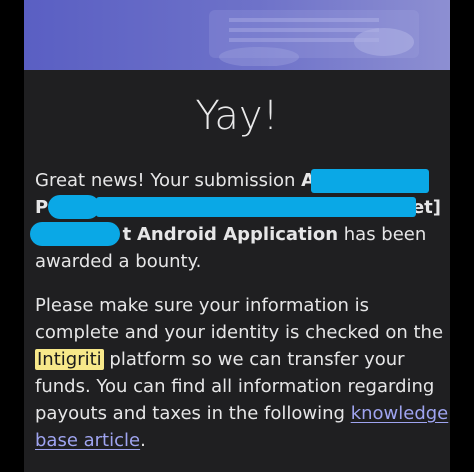 The width and height of the screenshot is (474, 472). Describe the element at coordinates (426, 207) in the screenshot. I see `submission-title-fragment-3: et]` at that location.